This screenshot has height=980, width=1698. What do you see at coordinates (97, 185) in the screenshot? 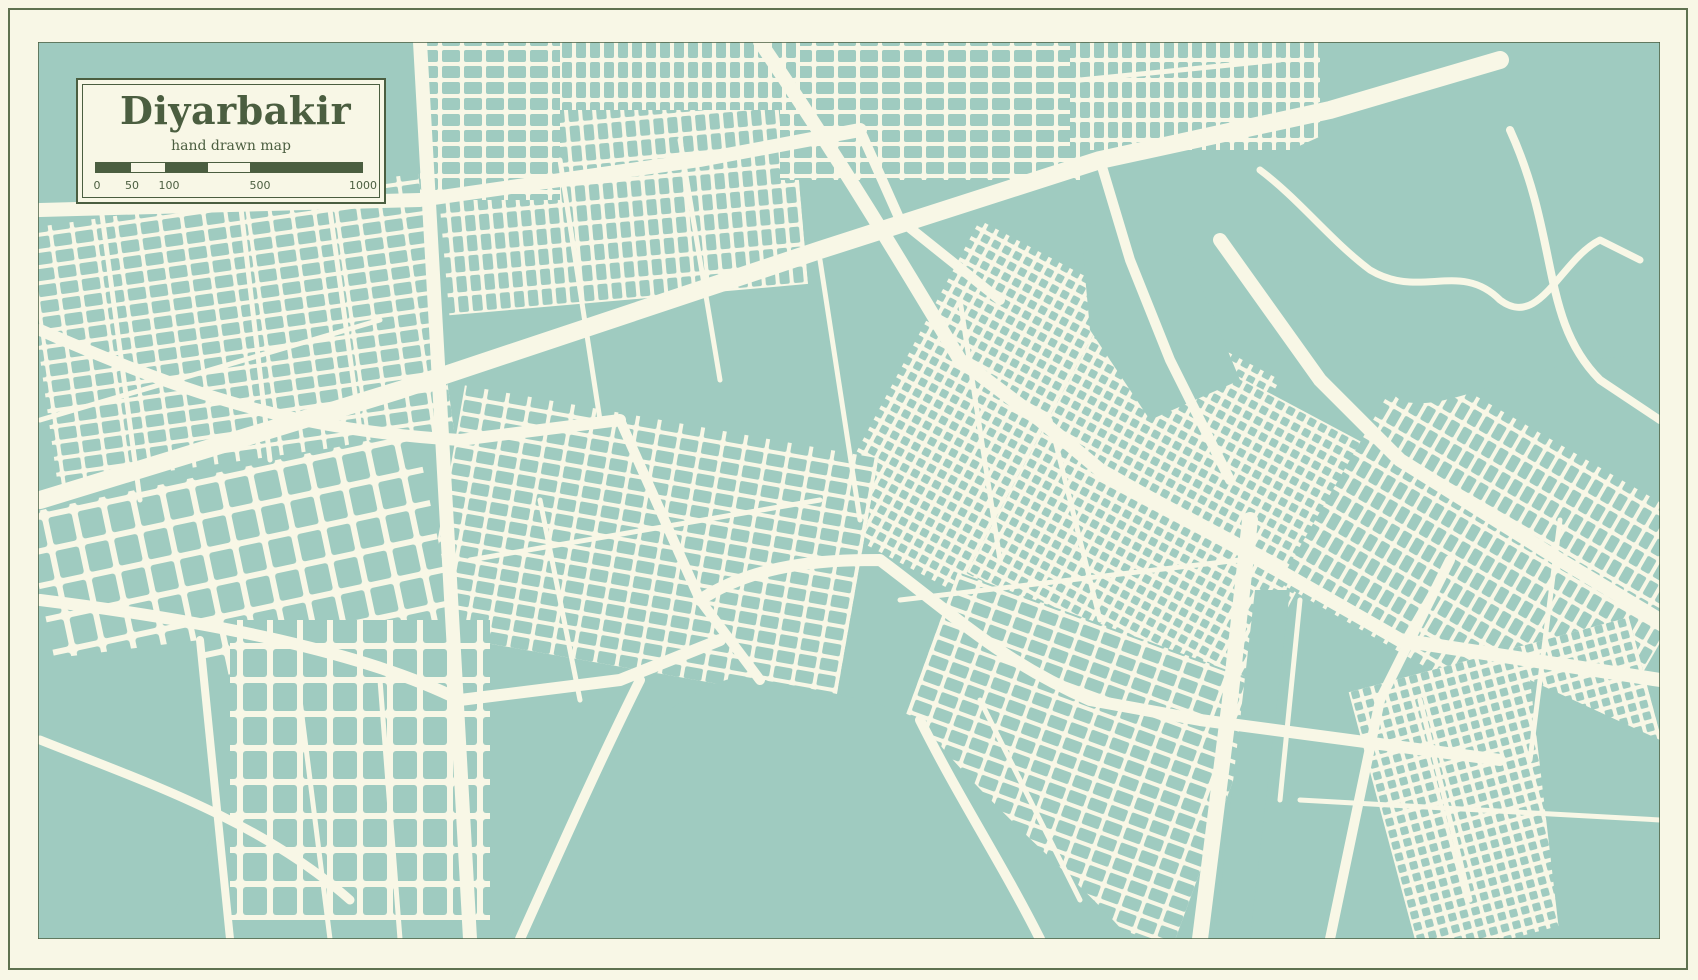
I see `scale-tick: 0` at bounding box center [97, 185].